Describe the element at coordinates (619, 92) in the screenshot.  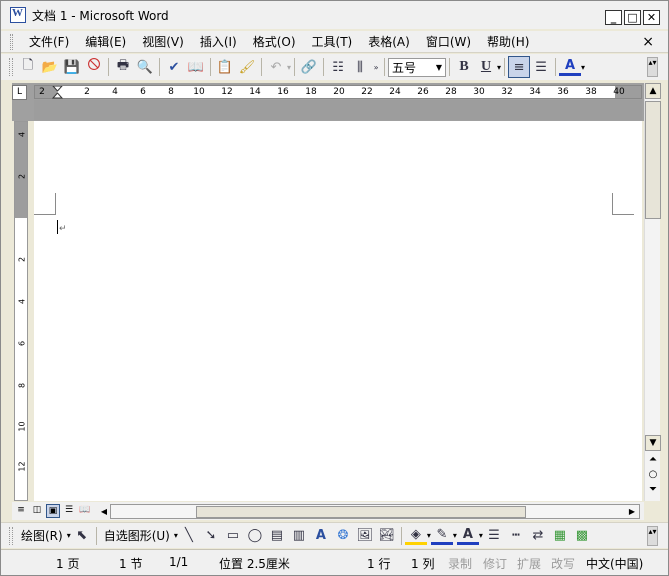
I see `ruler-mark: 40` at that location.